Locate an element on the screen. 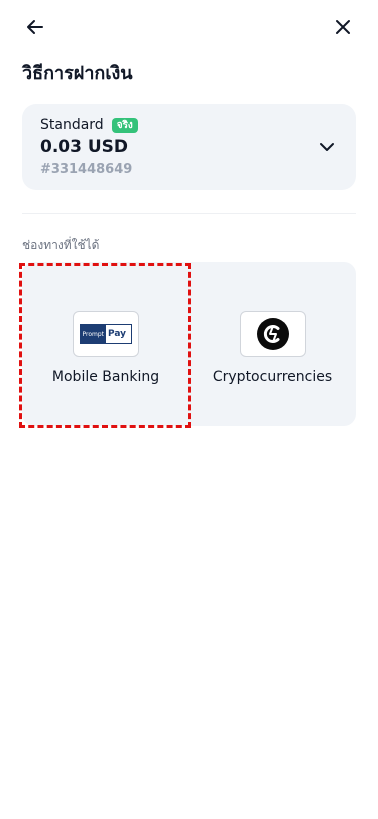 This screenshot has width=378, height=819. account-type-row: Standard จริง is located at coordinates (89, 125).